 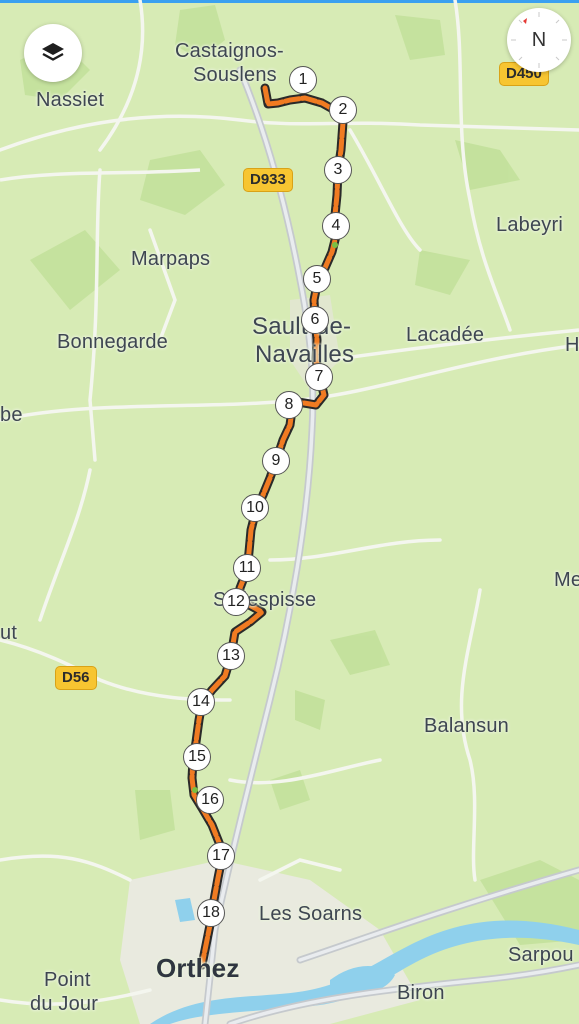 I want to click on road-shield: D933, so click(x=268, y=180).